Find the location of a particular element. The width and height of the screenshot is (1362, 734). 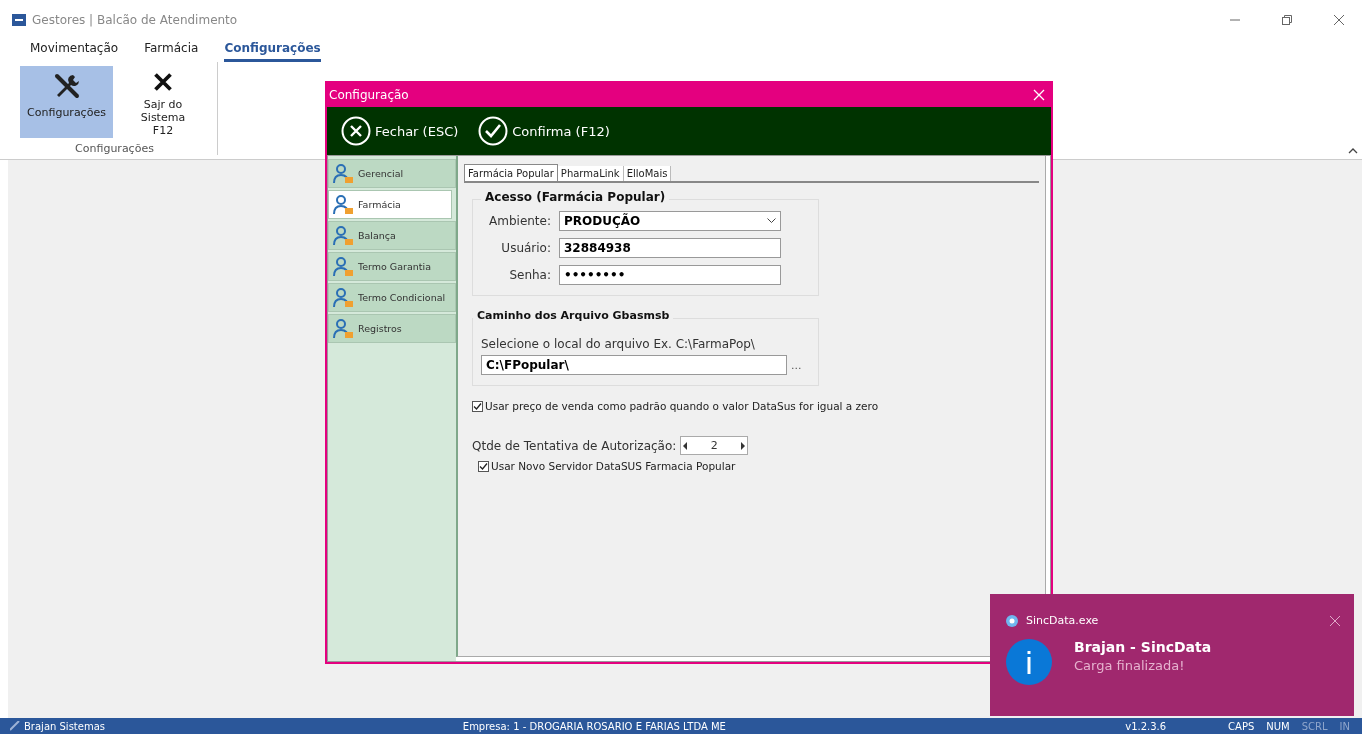

group-title: Caminho dos Arquivo Gbasmsb is located at coordinates (573, 315).